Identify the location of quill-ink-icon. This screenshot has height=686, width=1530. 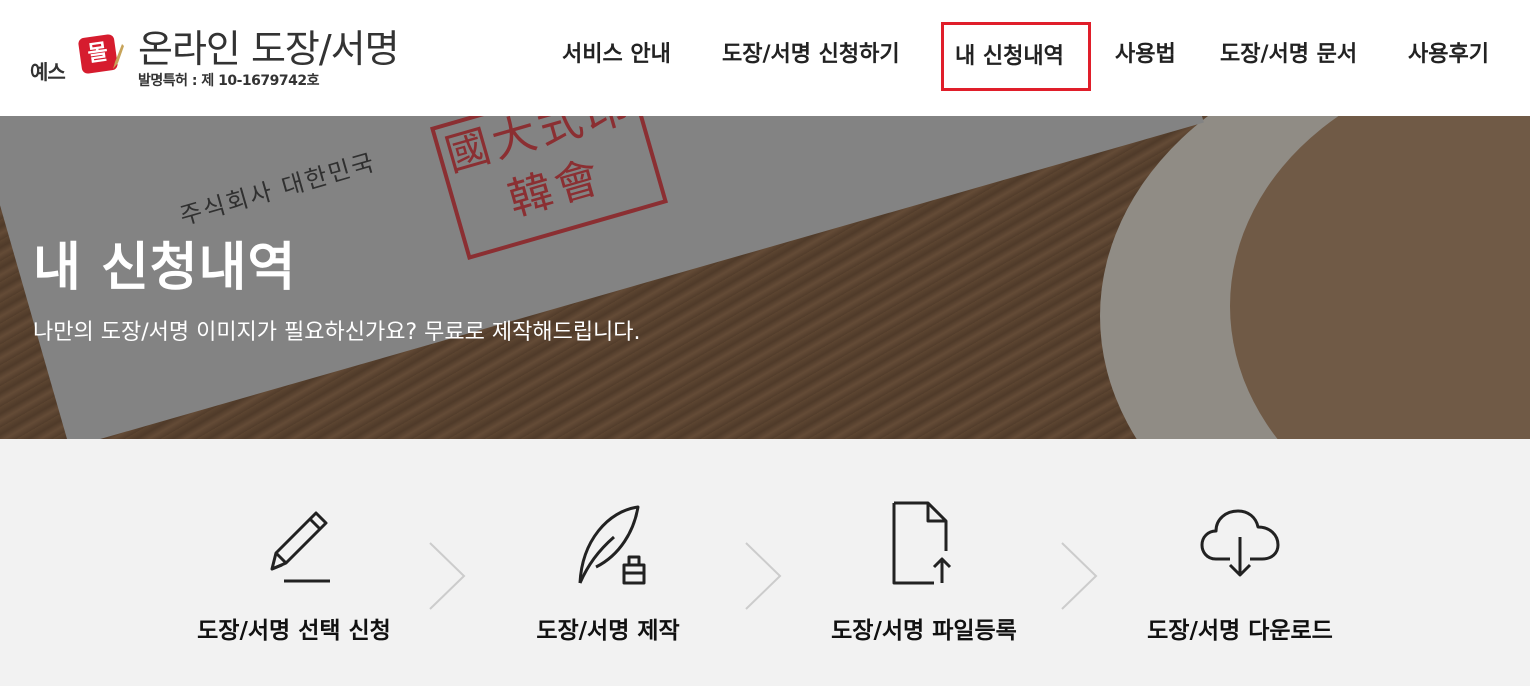
(612, 545).